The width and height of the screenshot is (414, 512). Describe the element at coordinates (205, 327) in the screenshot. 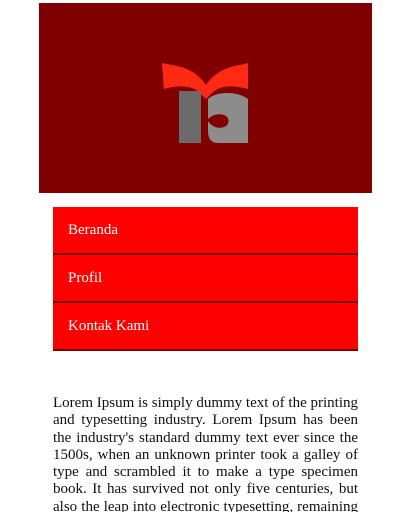

I see `nav-item-kontak-kami: Kontak Kami` at that location.